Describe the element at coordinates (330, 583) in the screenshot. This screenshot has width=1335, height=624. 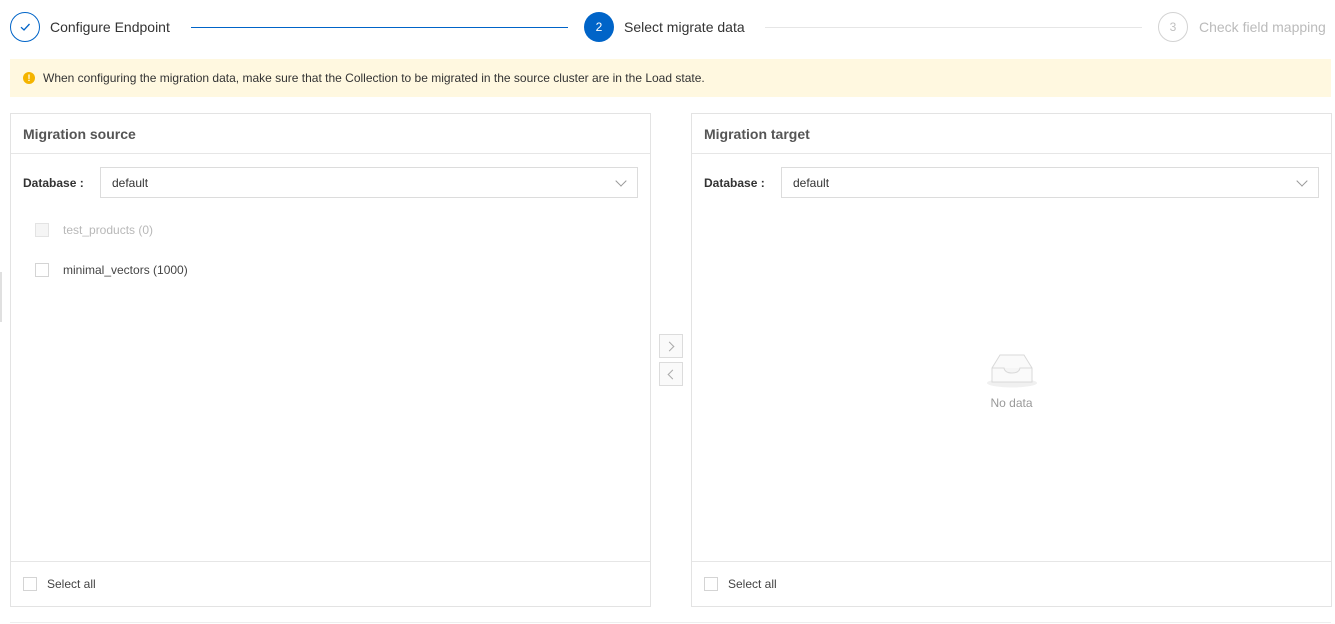
I see `source-panel-footer: Select all` at that location.